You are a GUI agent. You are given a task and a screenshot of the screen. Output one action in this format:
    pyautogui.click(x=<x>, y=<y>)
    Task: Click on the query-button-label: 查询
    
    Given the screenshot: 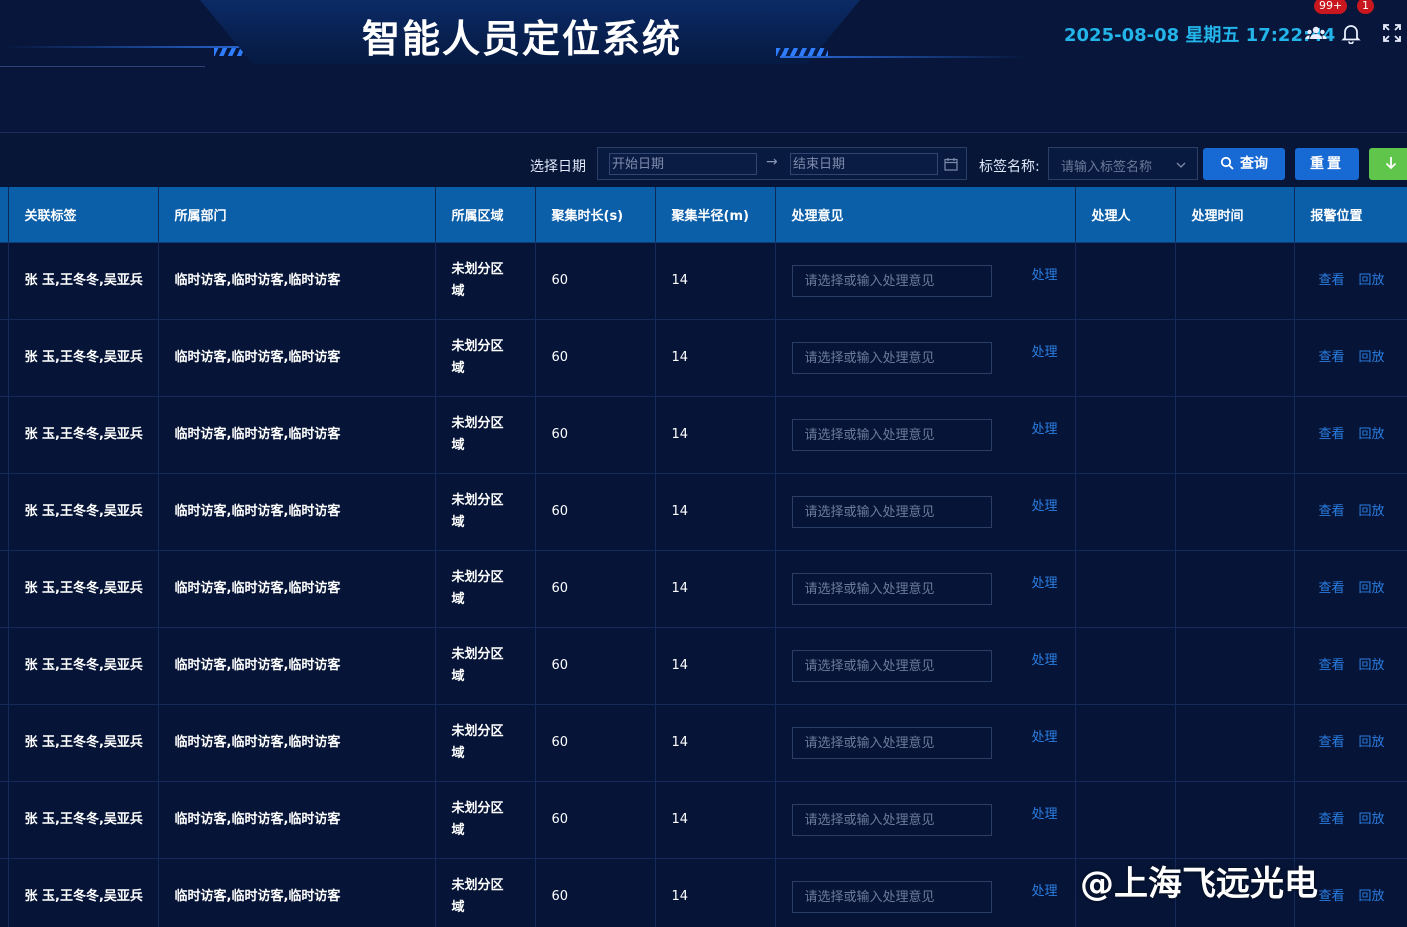 What is the action you would take?
    pyautogui.click(x=1254, y=164)
    